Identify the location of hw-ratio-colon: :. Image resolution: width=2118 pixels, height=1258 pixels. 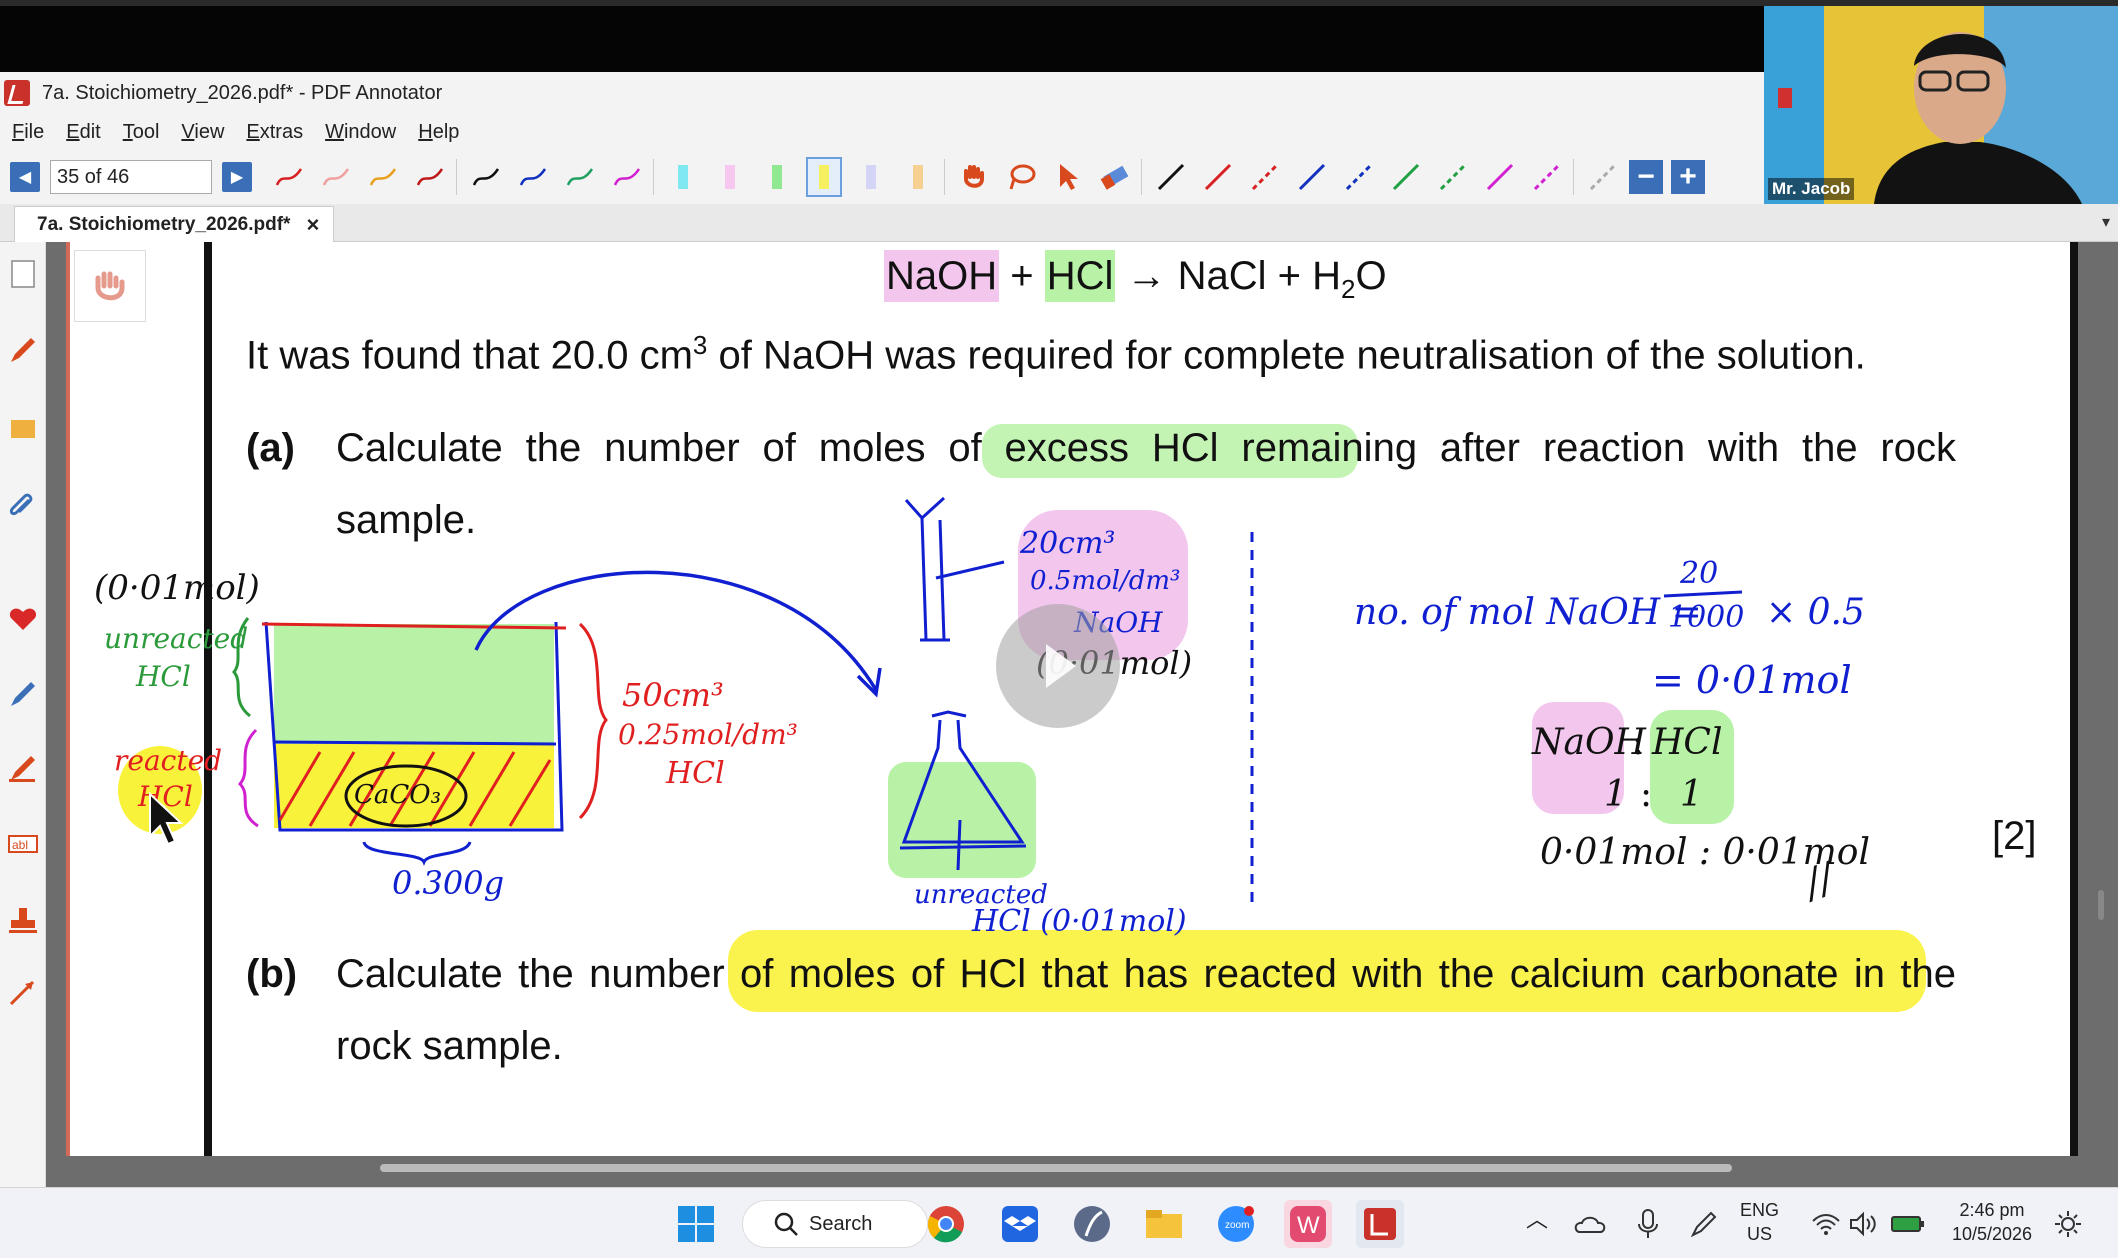
(1638, 742).